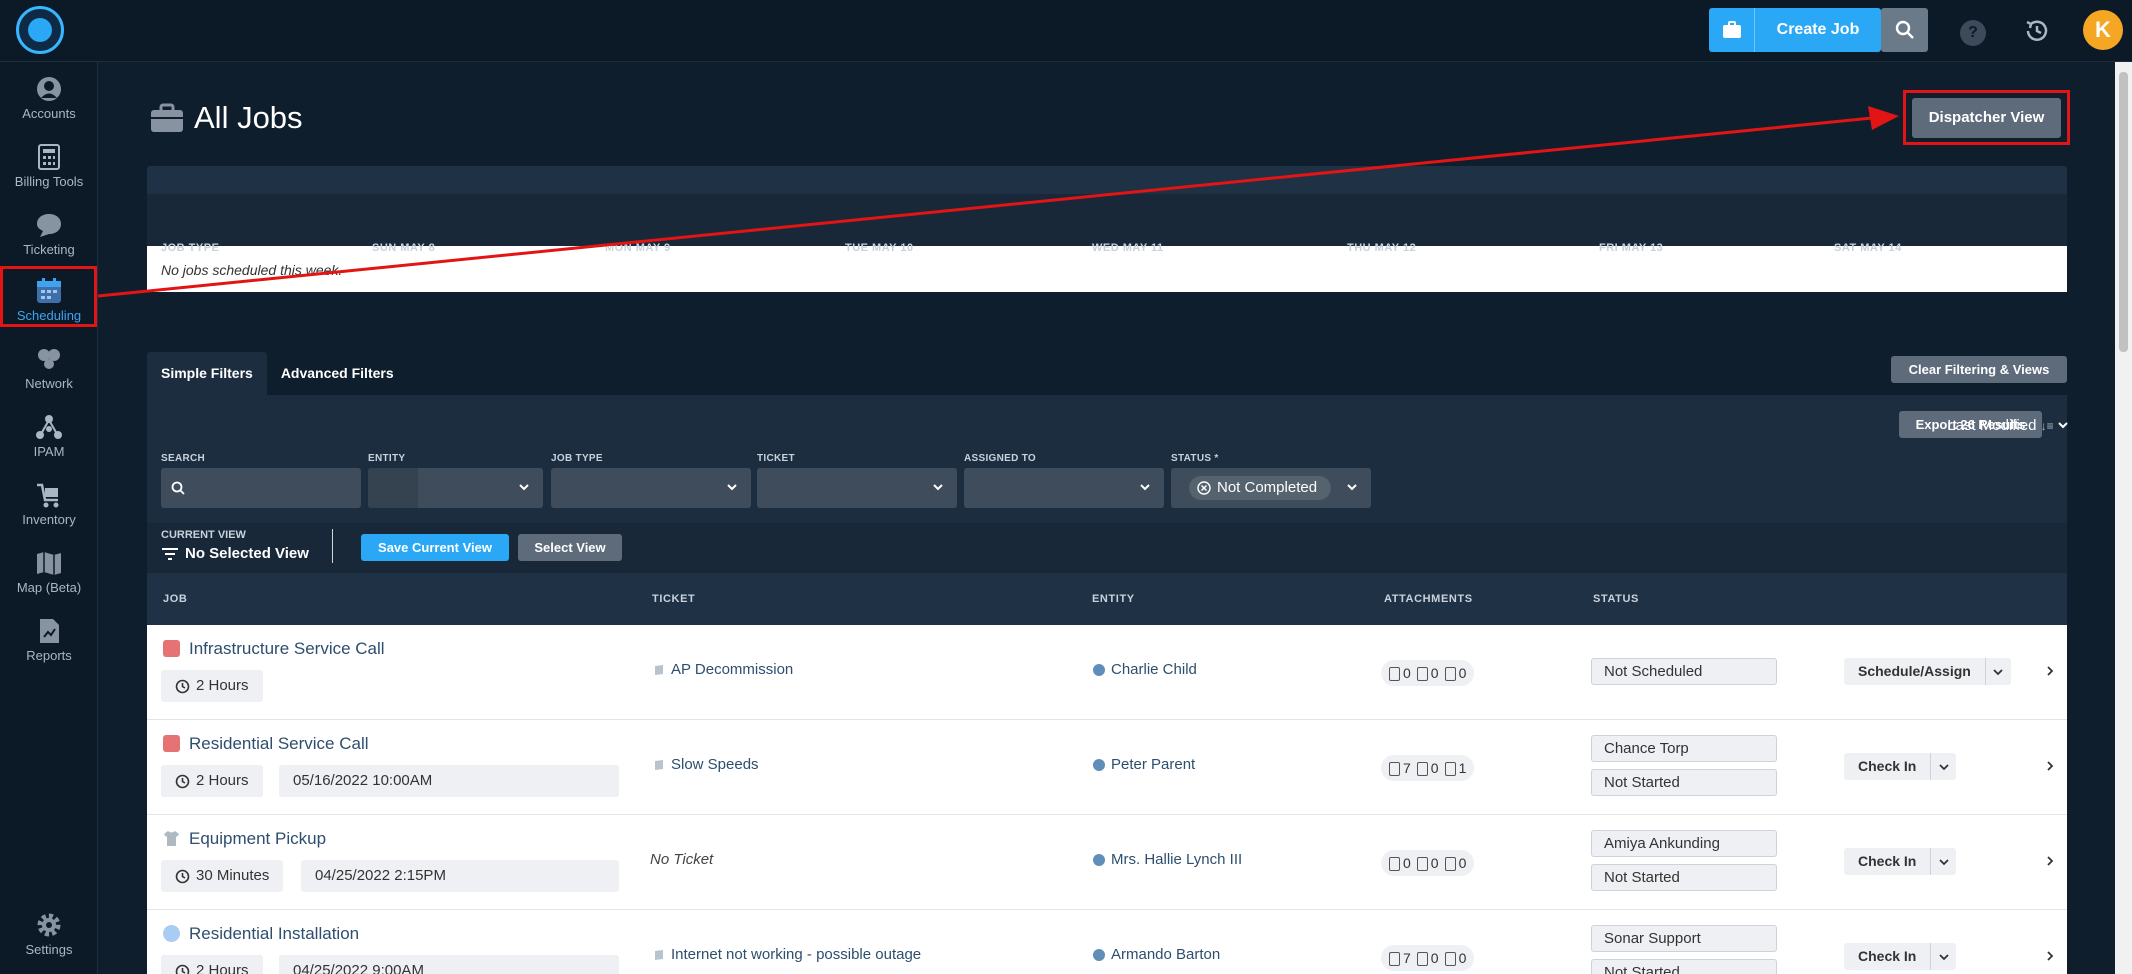 This screenshot has width=2132, height=974. Describe the element at coordinates (2037, 31) in the screenshot. I see `history-icon` at that location.